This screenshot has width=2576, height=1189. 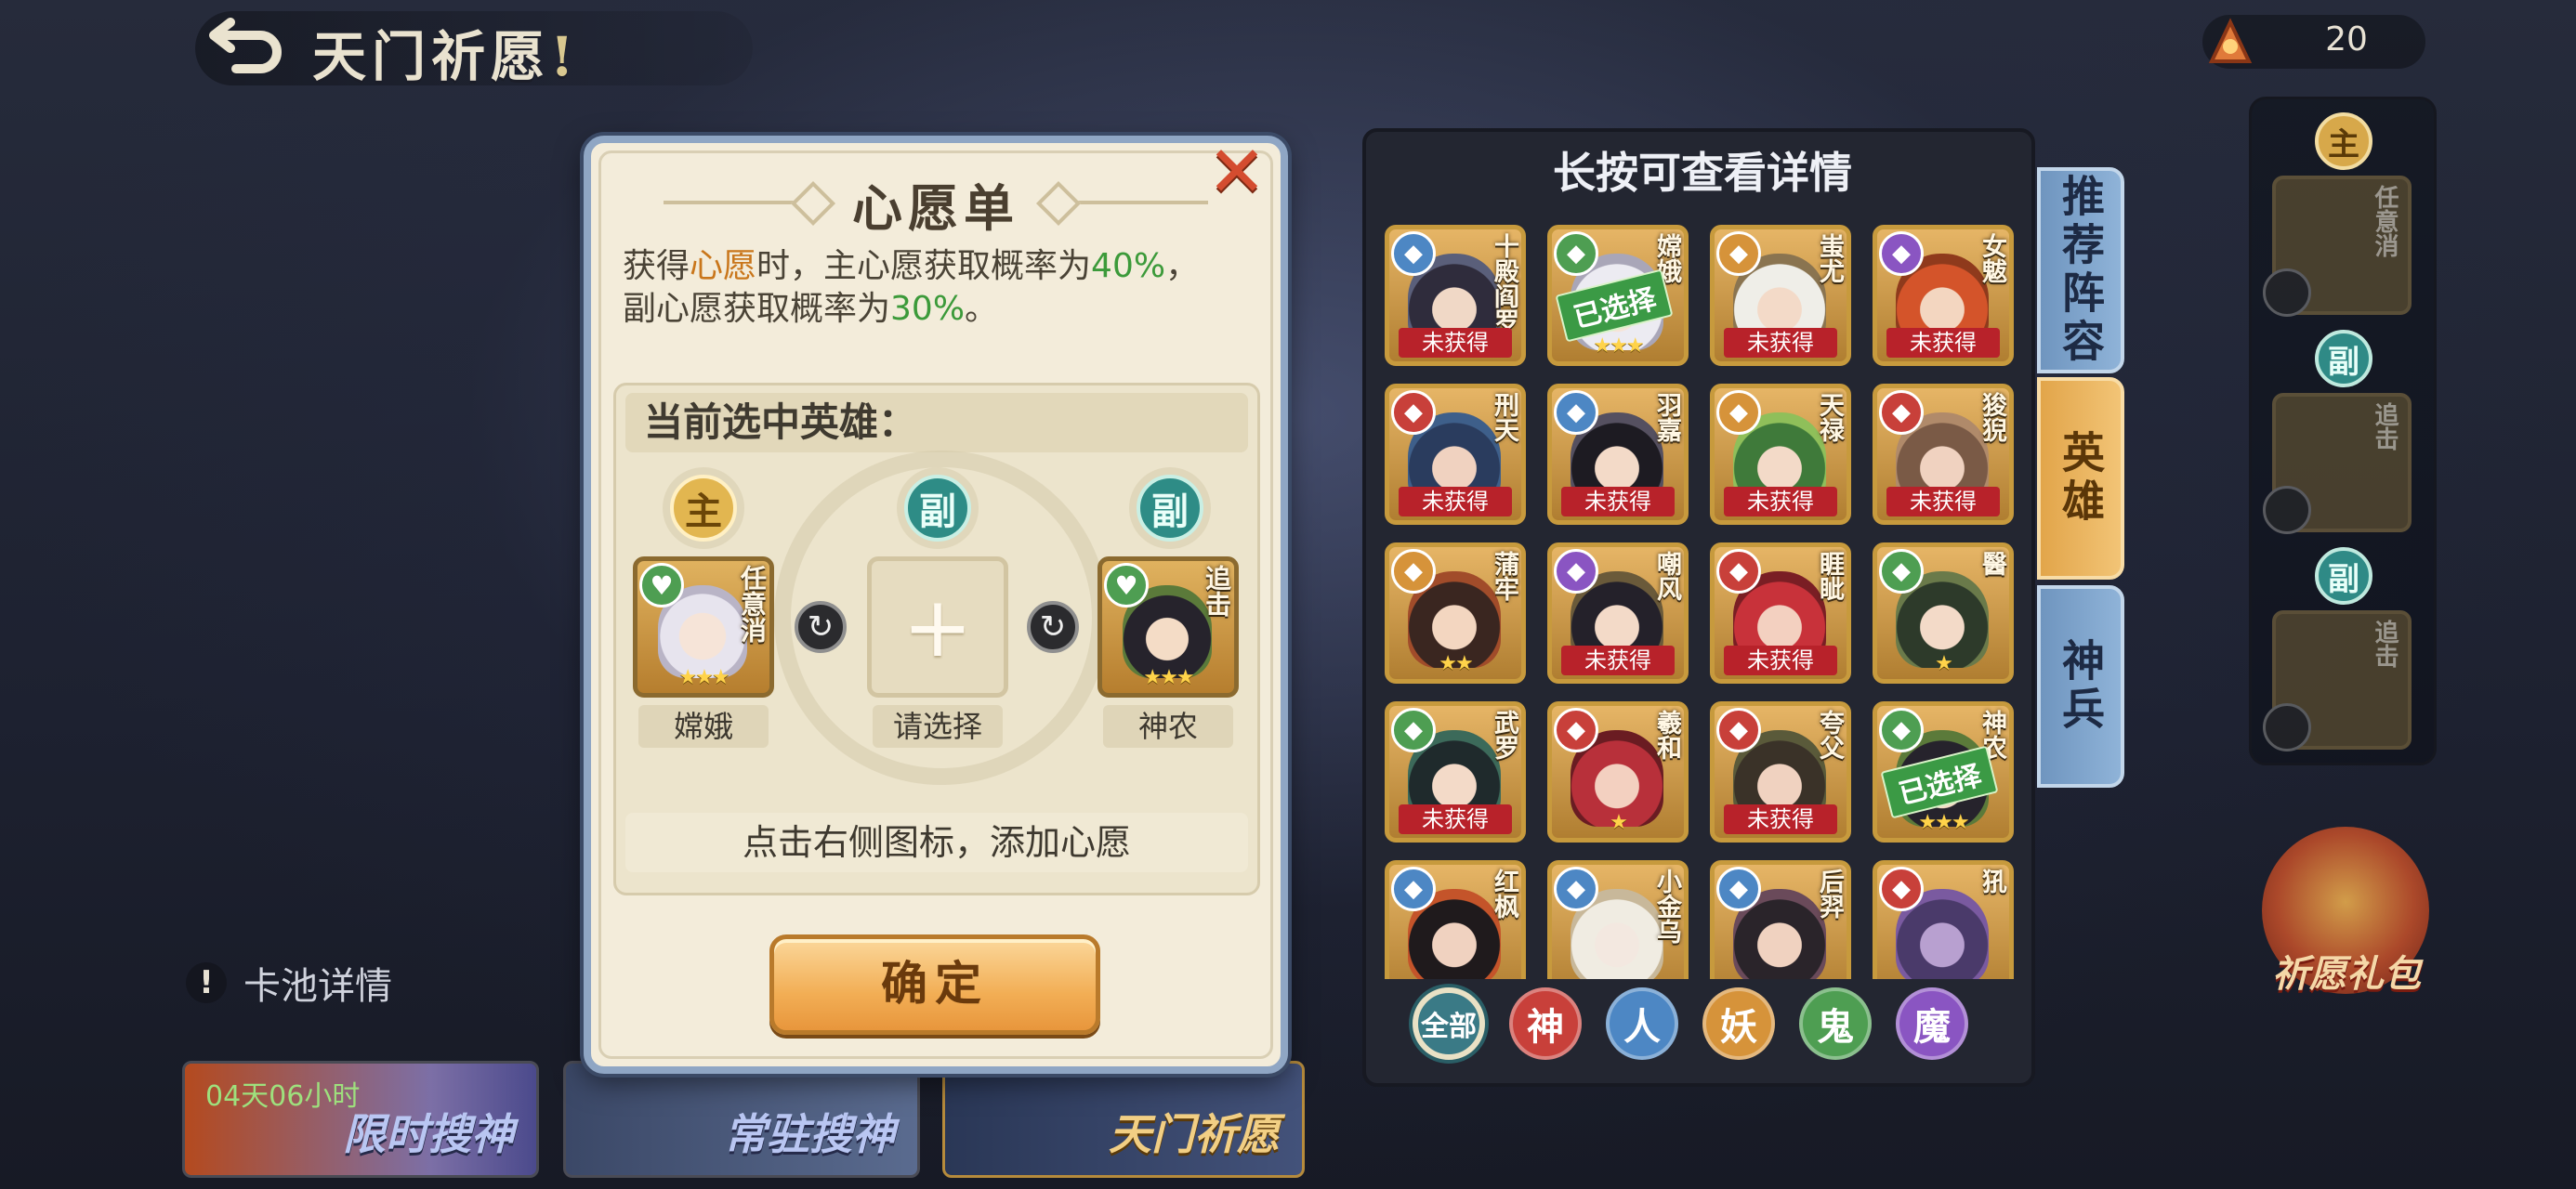 I want to click on tab-label: 限时搜神, so click(x=428, y=1134).